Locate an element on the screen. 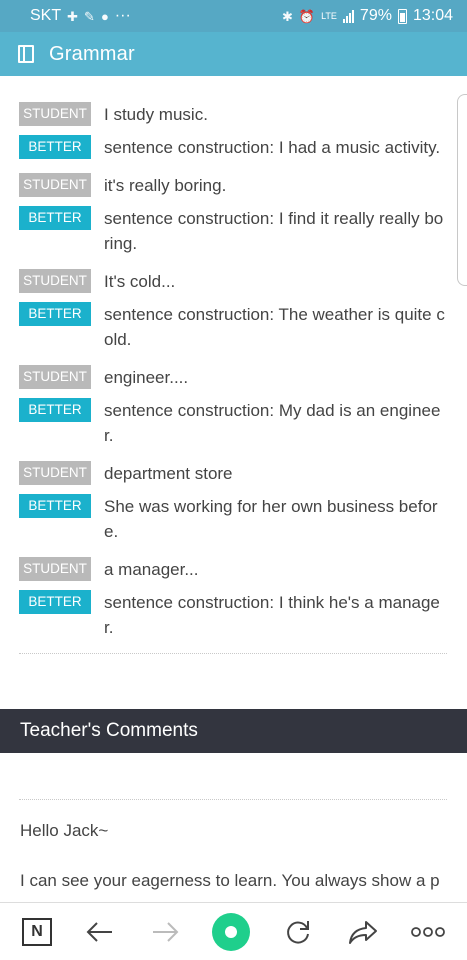  clock: 13:04 is located at coordinates (432, 15).